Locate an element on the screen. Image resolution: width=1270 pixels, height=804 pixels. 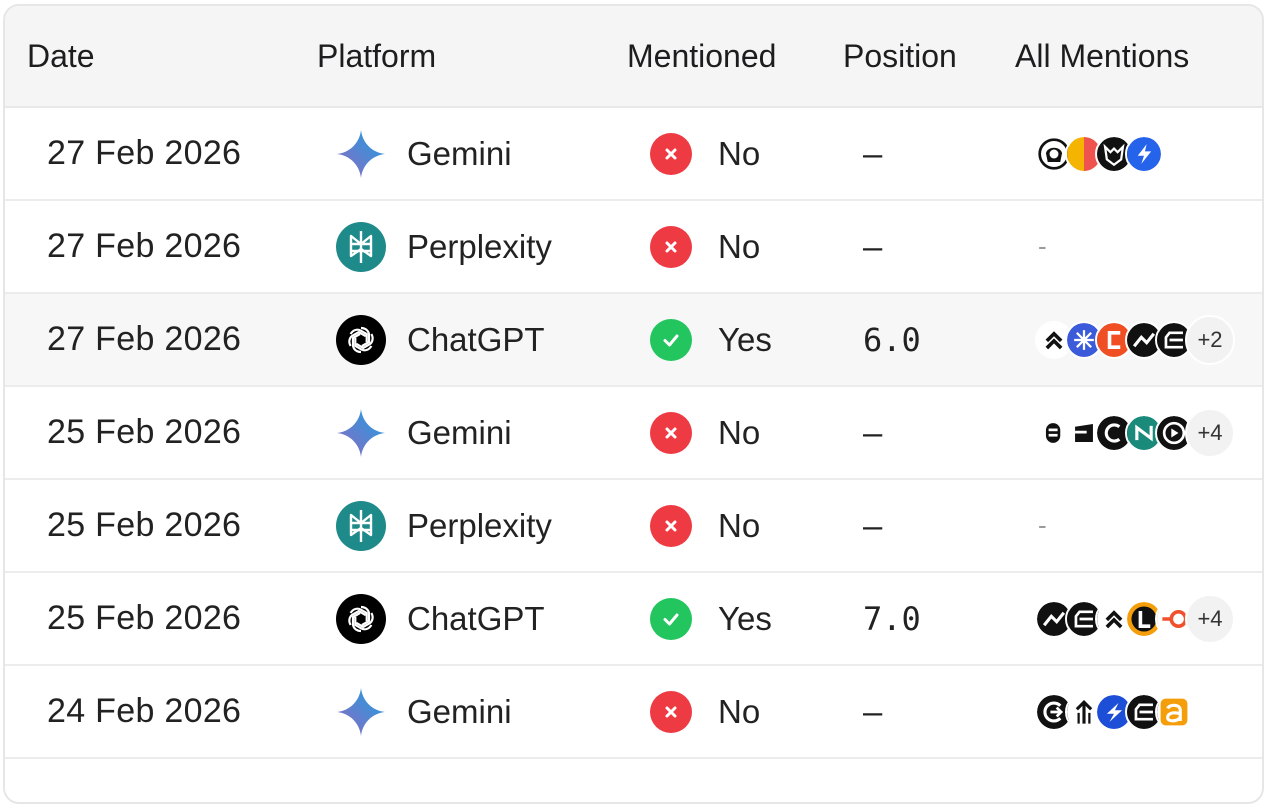
orange-a-logo is located at coordinates (1174, 711).